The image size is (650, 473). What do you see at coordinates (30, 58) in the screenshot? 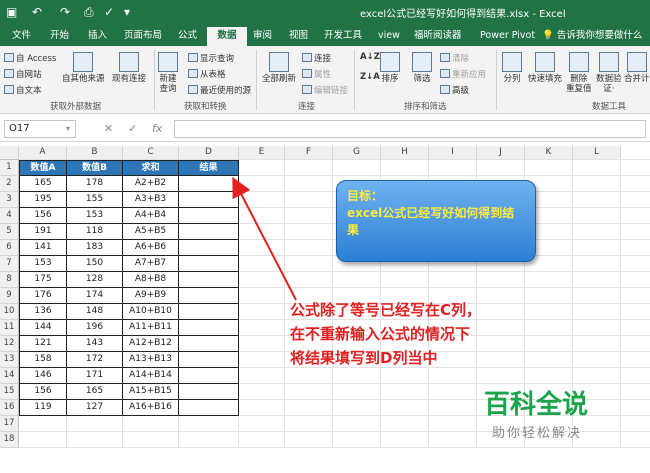
I see `from-access-button: 自 Access` at bounding box center [30, 58].